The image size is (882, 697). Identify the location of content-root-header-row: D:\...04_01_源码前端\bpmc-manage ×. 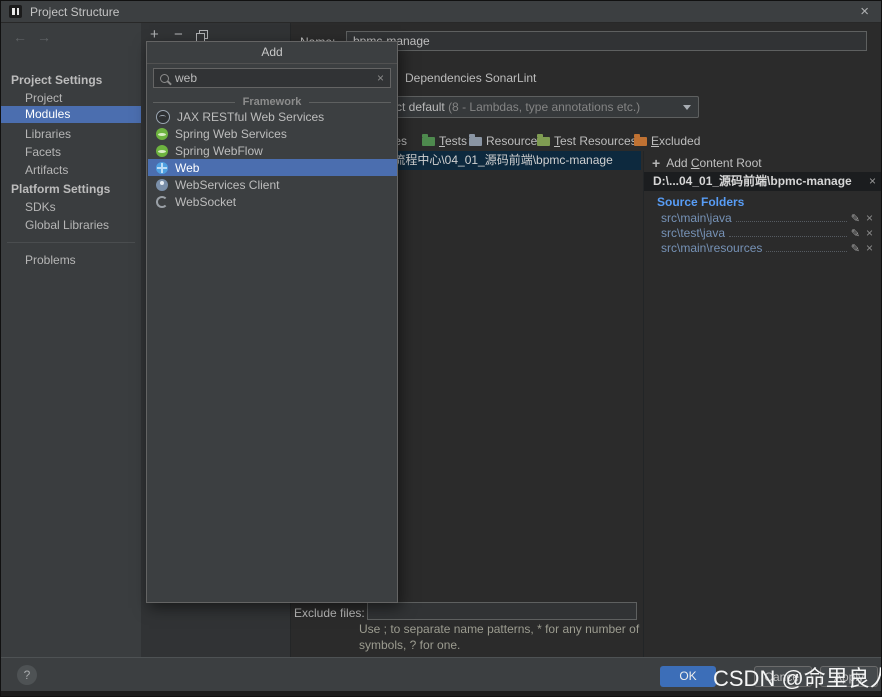
(762, 181).